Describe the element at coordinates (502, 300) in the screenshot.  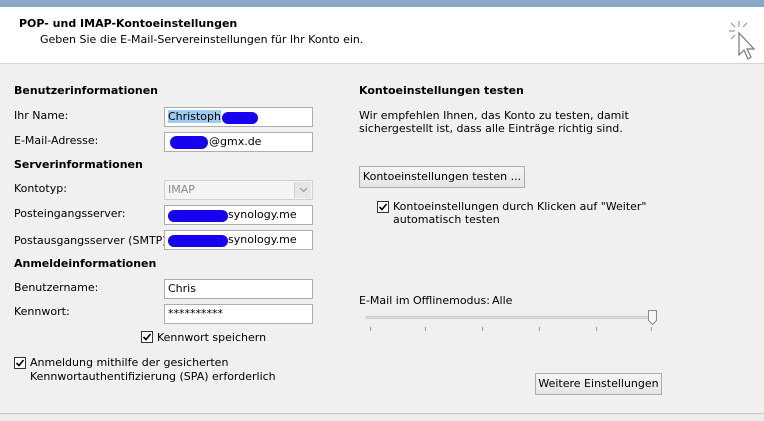
I see `offline-mode-value: Alle` at that location.